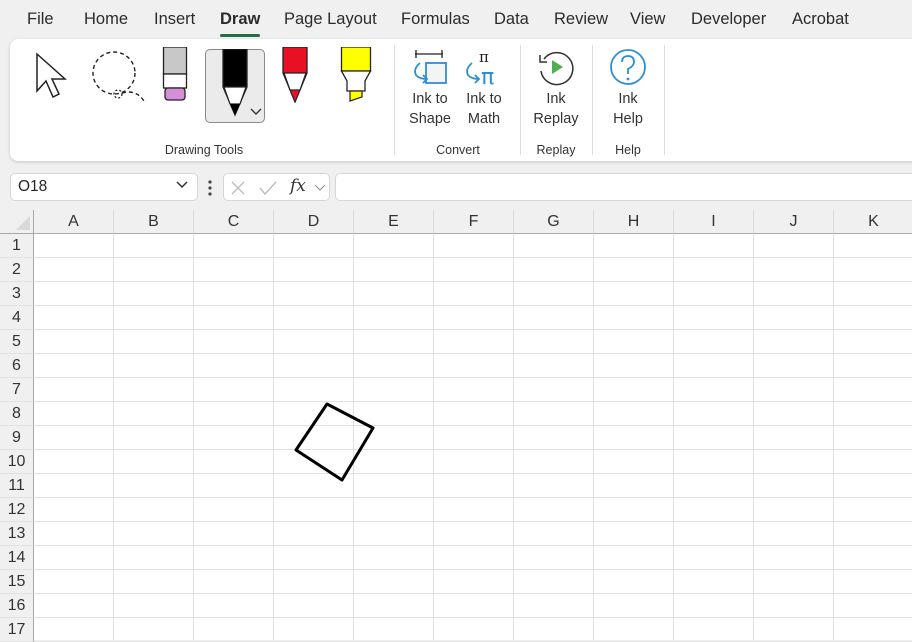 The width and height of the screenshot is (912, 642). What do you see at coordinates (210, 188) in the screenshot?
I see `more-options-icon` at bounding box center [210, 188].